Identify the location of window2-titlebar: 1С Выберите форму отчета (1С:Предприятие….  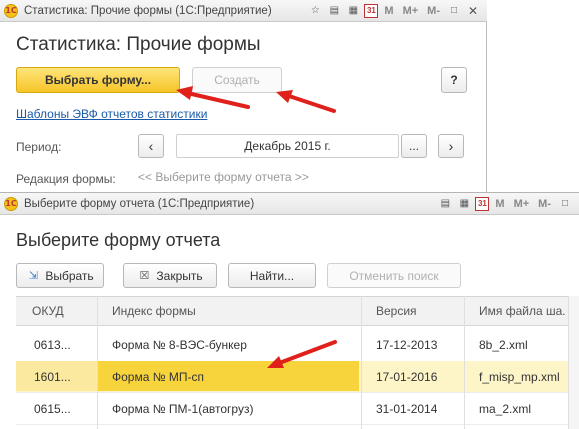
(289, 204).